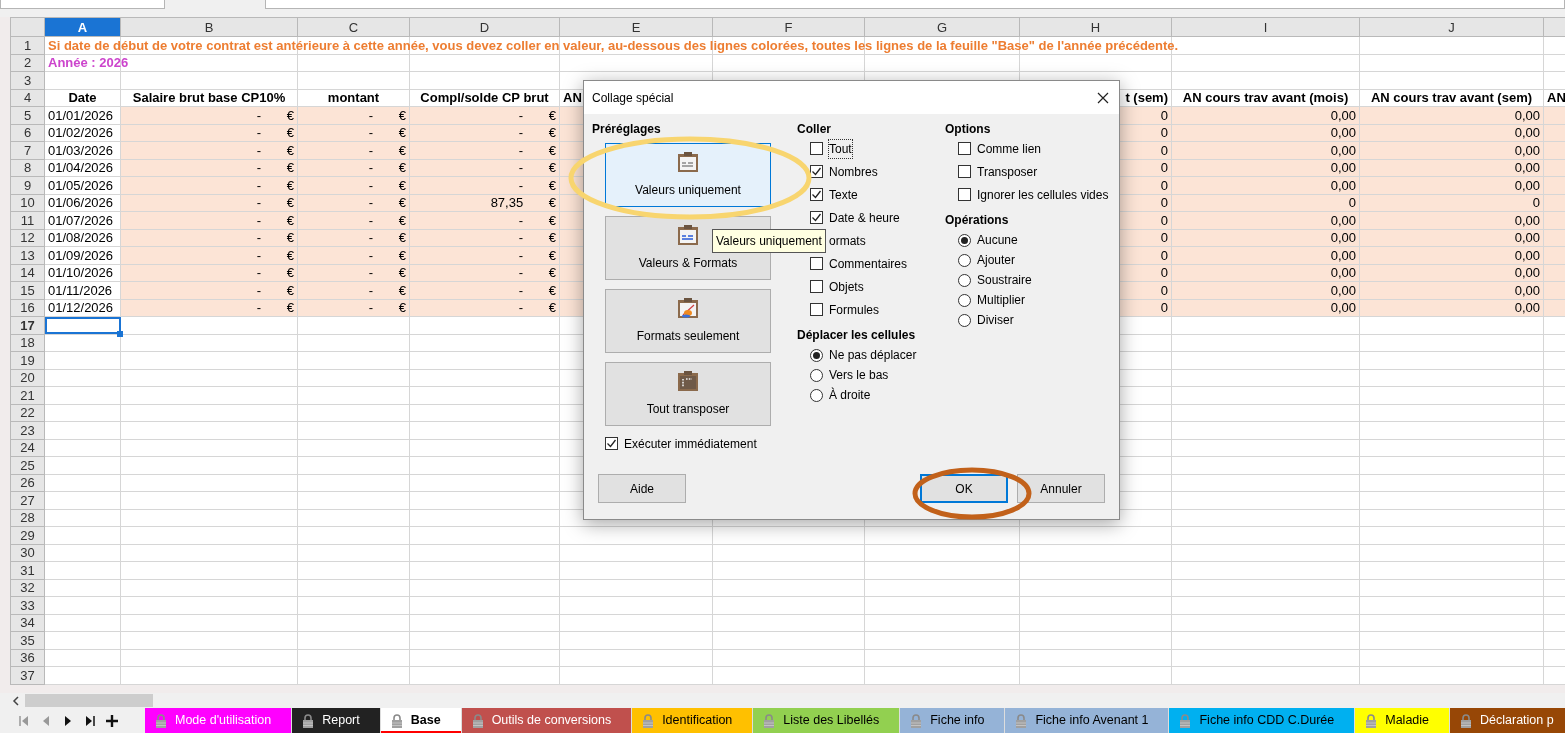 The width and height of the screenshot is (1565, 733). What do you see at coordinates (112, 720) in the screenshot?
I see `add-sheet-icon` at bounding box center [112, 720].